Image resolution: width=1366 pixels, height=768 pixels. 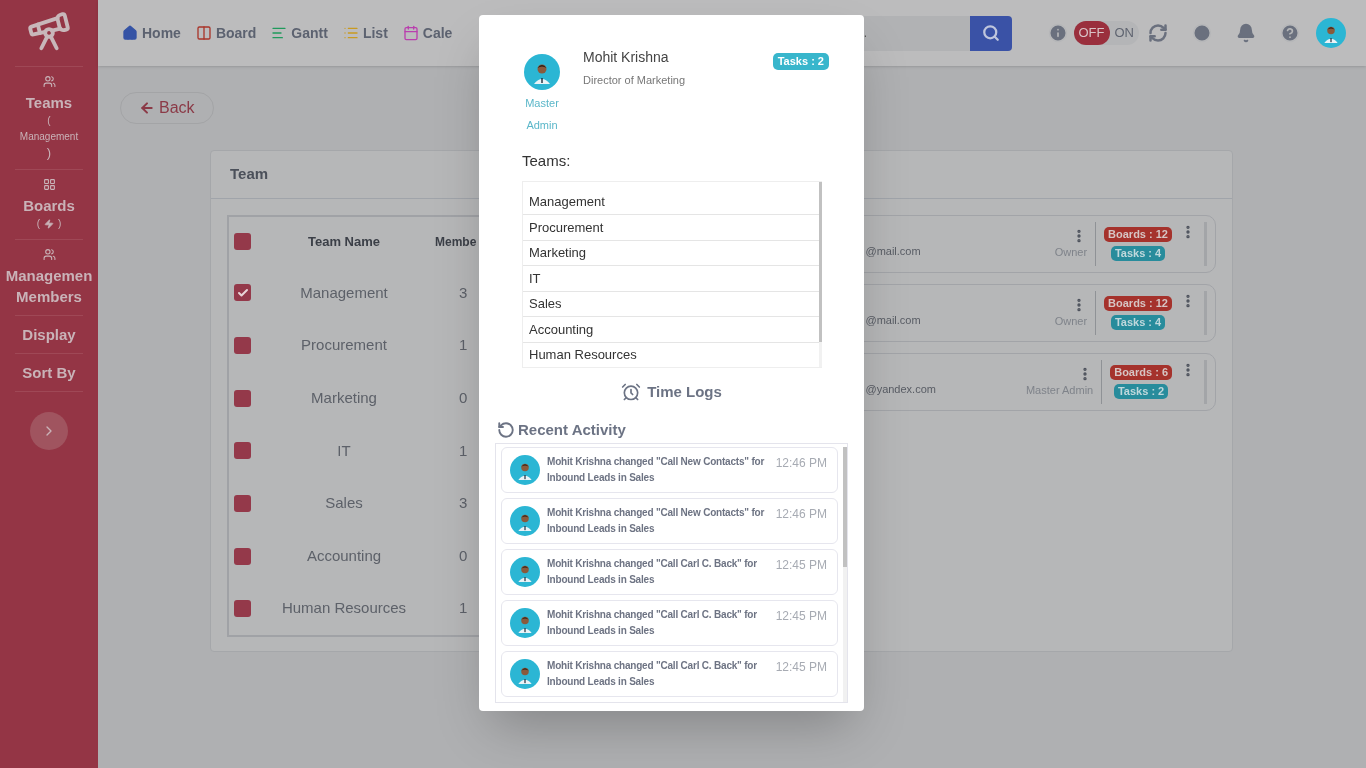 I want to click on section-heading: Recent Activity, so click(x=572, y=429).